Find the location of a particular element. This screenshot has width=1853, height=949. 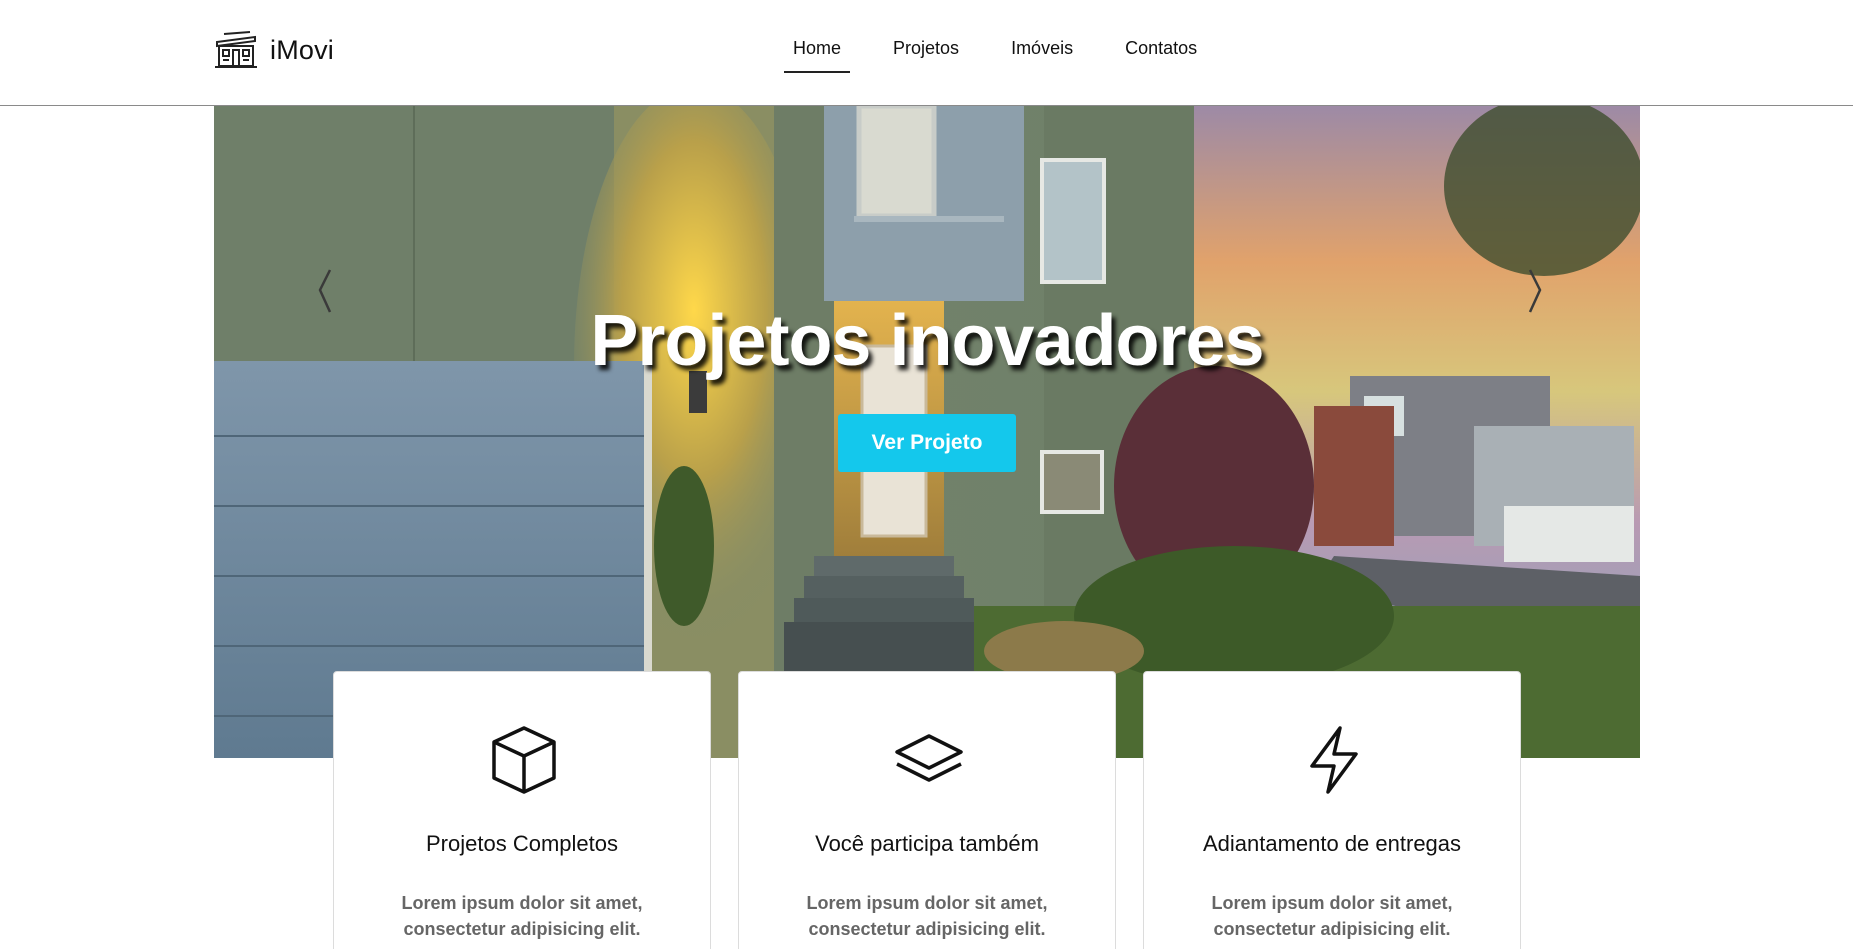

site-header: iMovi Home Projetos Imóveis Contatos is located at coordinates (926, 53).